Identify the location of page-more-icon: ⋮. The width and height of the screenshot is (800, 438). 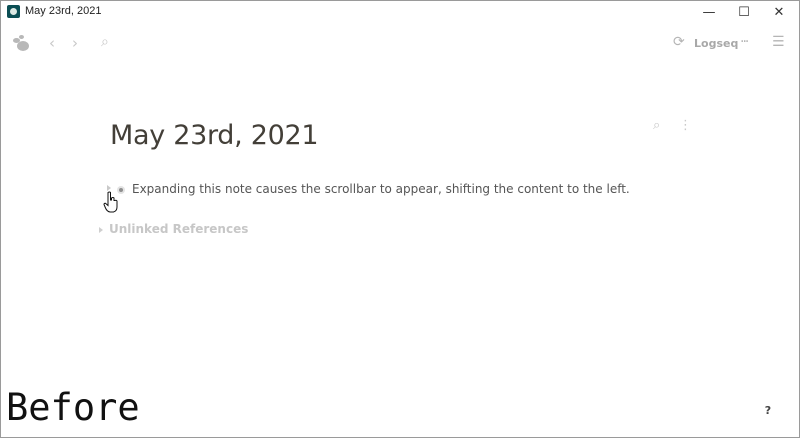
(685, 125).